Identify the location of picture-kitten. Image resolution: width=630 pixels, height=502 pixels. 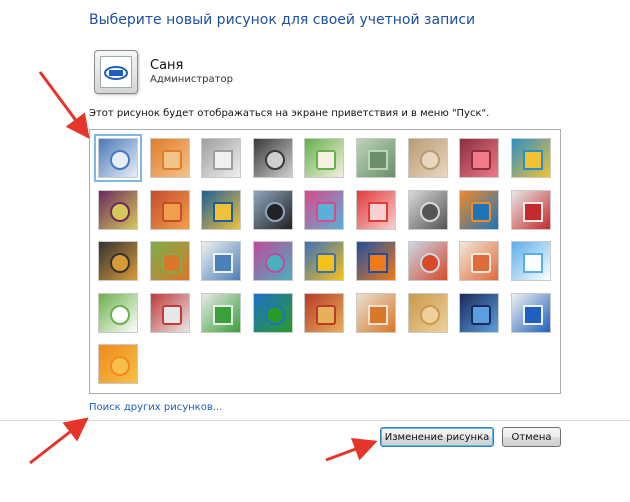
(428, 158).